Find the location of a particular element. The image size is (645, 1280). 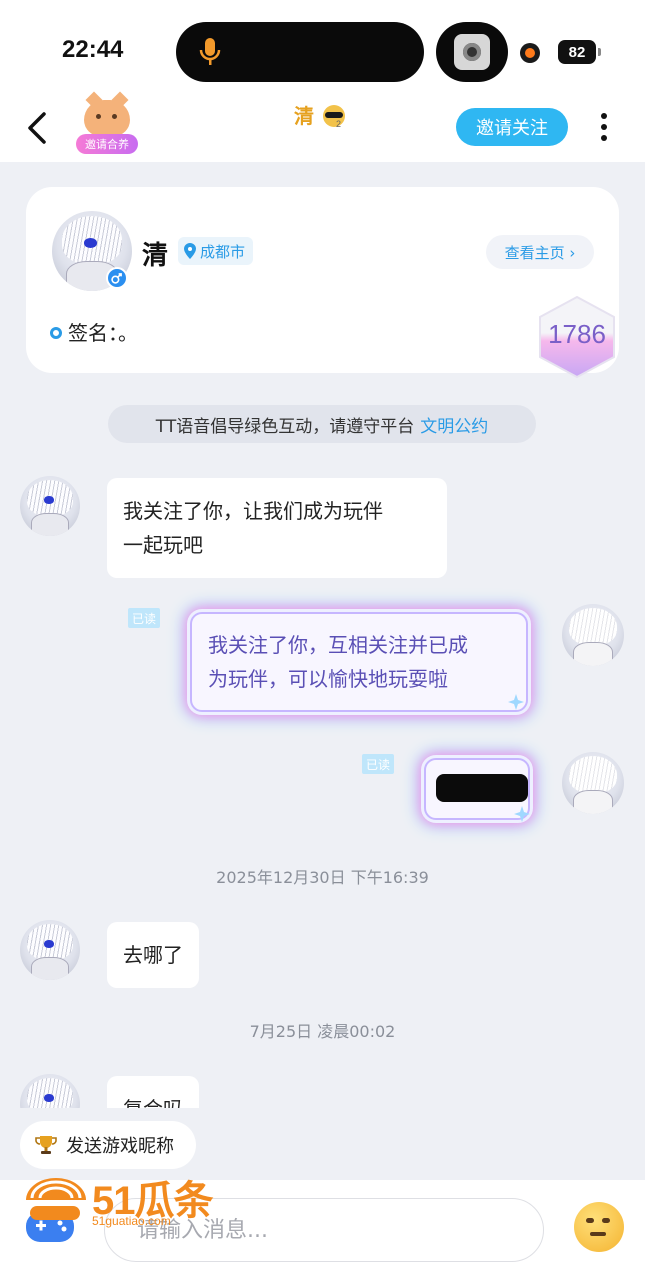

chat-header: 邀请合养 清 2 邀请关注 is located at coordinates (322, 131).